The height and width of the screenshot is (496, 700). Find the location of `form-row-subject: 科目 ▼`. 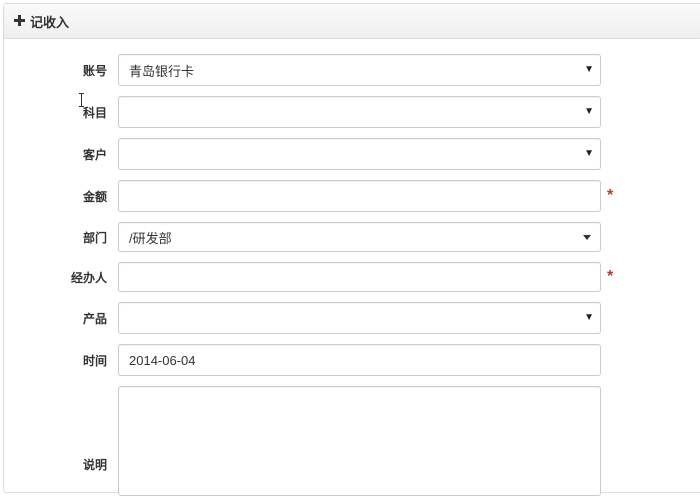

form-row-subject: 科目 ▼ is located at coordinates (350, 112).